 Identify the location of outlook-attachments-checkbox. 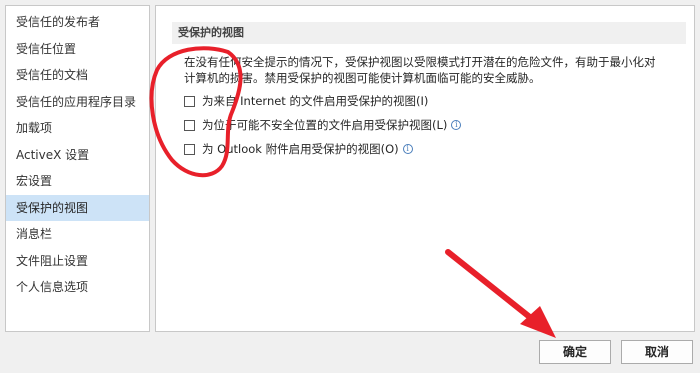
(189, 149).